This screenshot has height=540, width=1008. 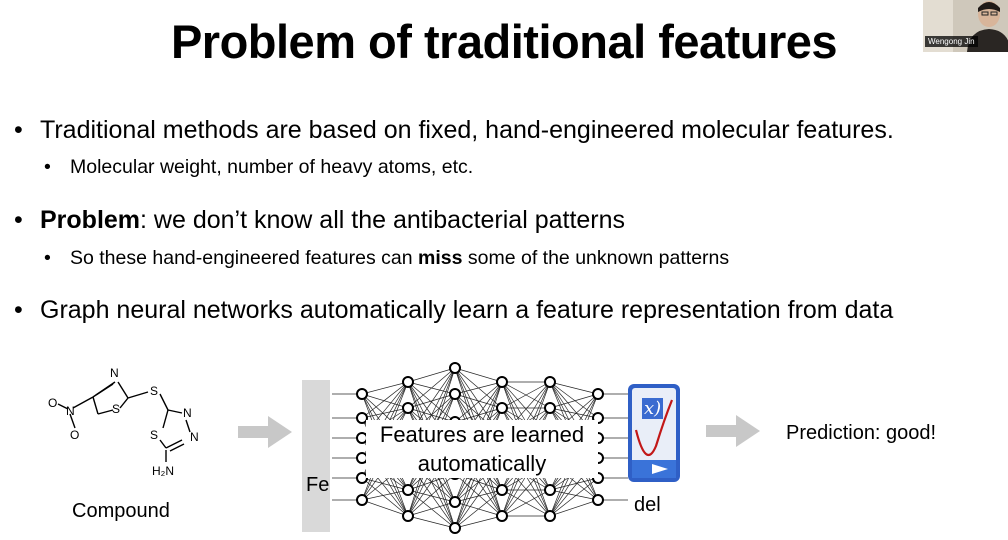 What do you see at coordinates (504, 41) in the screenshot?
I see `slide-title: Problem of traditional features` at bounding box center [504, 41].